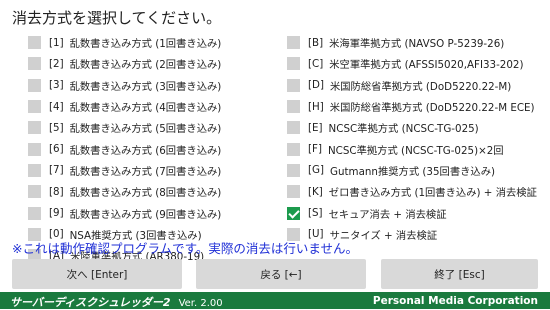 Image resolution: width=550 pixels, height=310 pixels. What do you see at coordinates (145, 193) in the screenshot?
I see `option-label: 乱数書き込み方式 (8回書き込み)` at bounding box center [145, 193].